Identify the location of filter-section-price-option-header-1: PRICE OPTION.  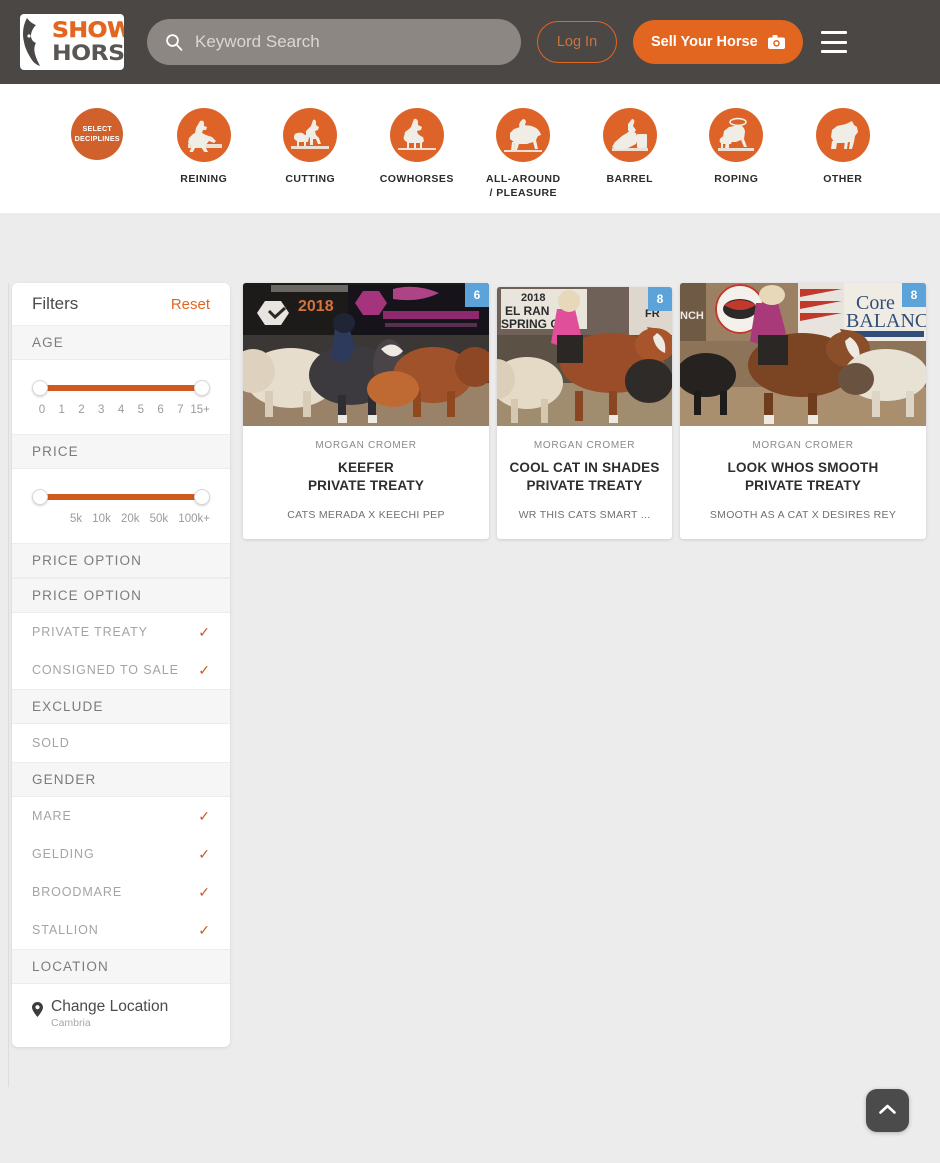
(121, 560).